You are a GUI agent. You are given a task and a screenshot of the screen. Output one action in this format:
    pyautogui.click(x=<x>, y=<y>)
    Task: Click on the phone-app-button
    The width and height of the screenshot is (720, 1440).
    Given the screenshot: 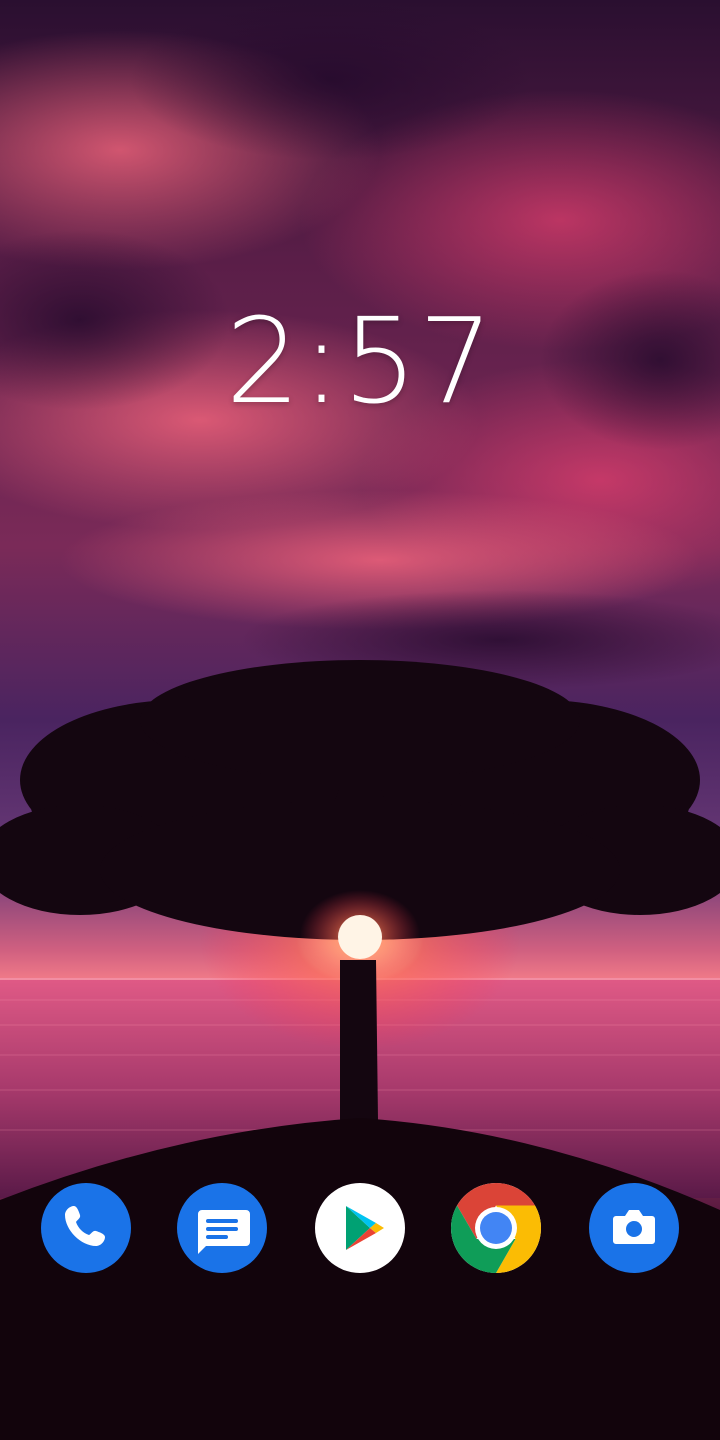 What is the action you would take?
    pyautogui.click(x=86, y=1228)
    